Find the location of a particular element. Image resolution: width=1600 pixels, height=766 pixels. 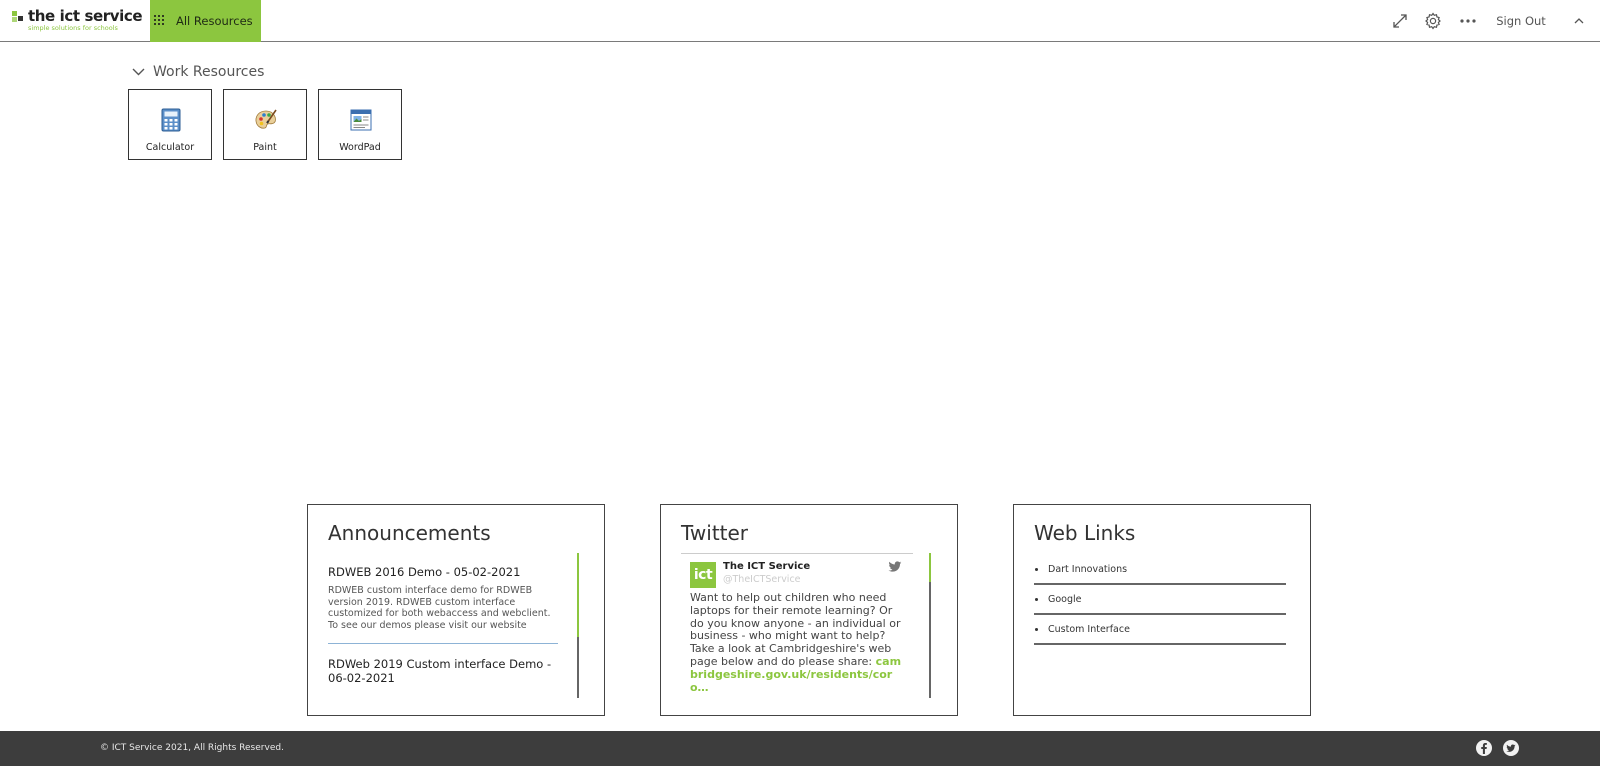

app-label: Calculator is located at coordinates (170, 147).